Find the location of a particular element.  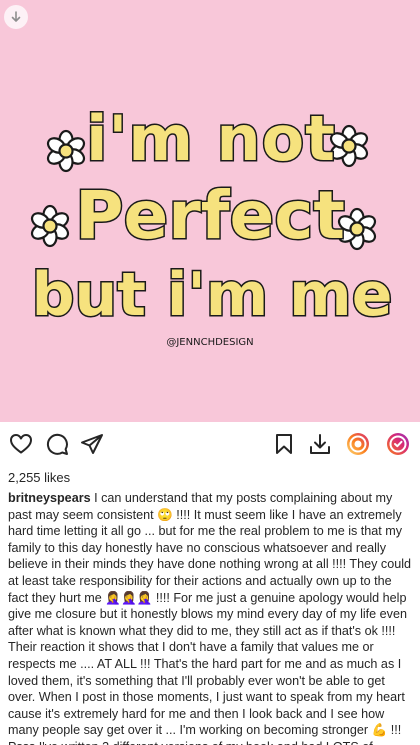

comment-icon is located at coordinates (57, 444).